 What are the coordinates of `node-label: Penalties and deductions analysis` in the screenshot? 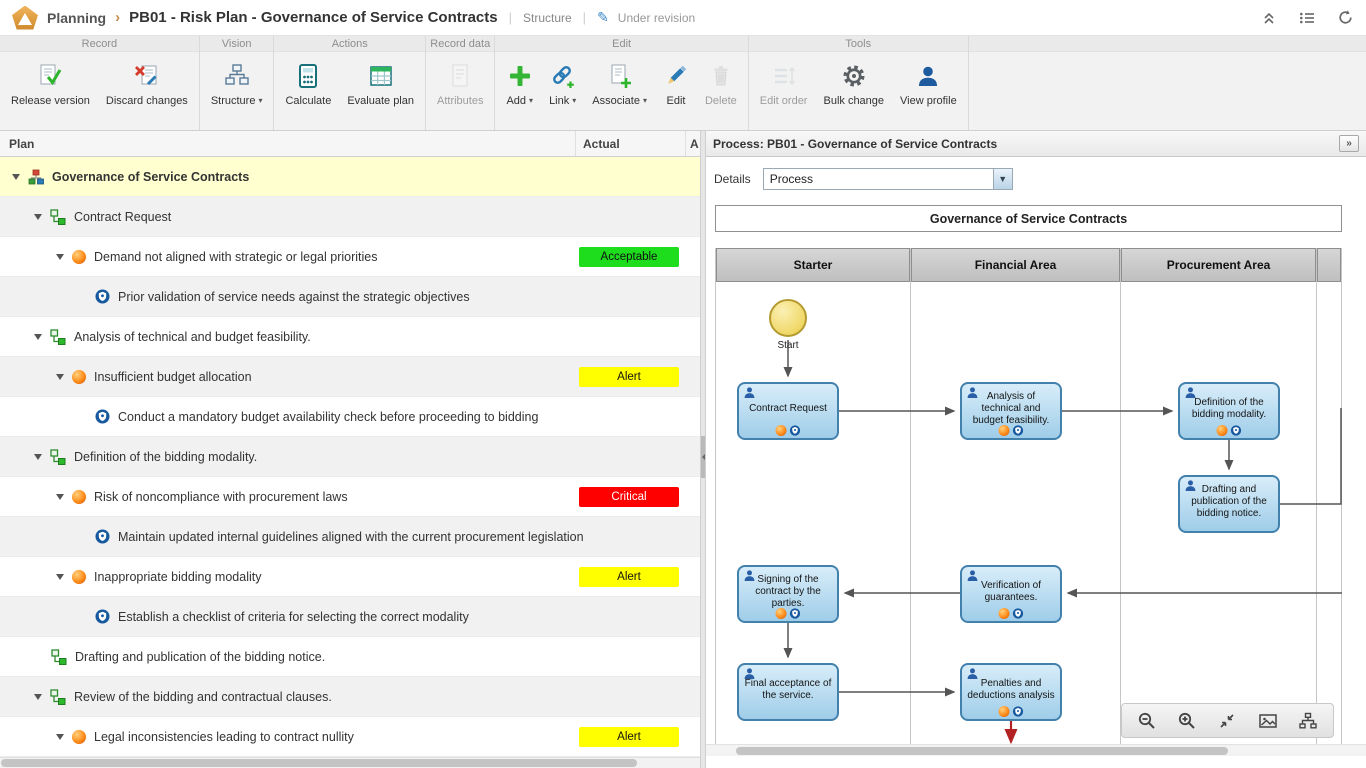 It's located at (1011, 689).